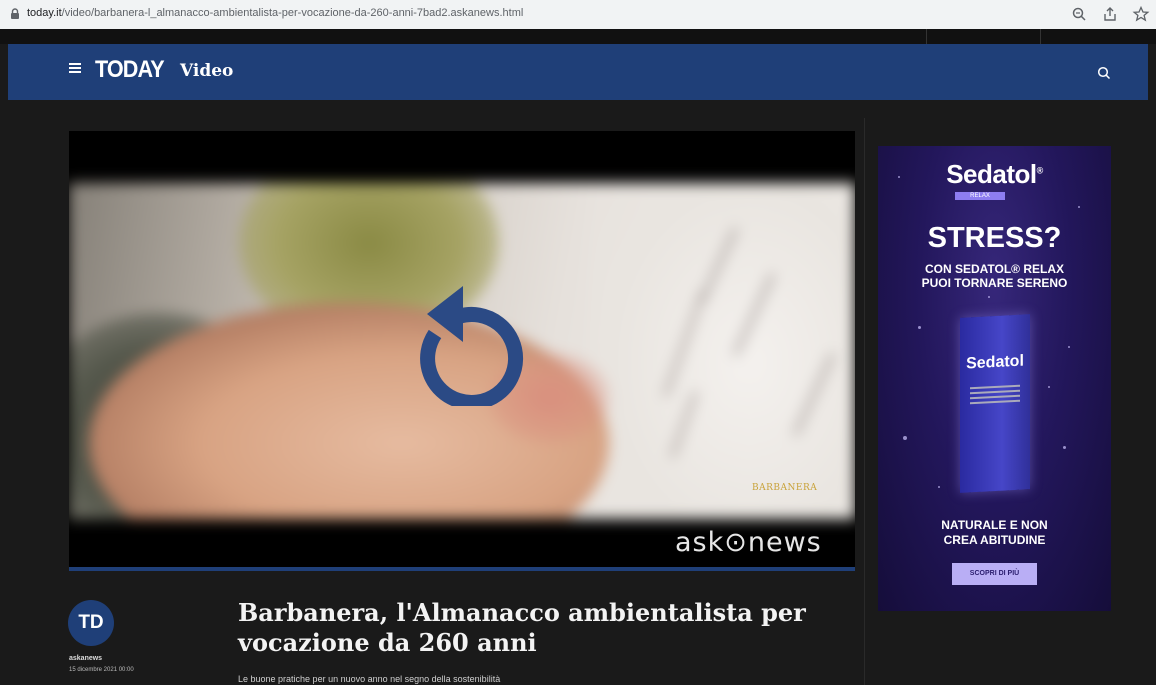 The width and height of the screenshot is (1156, 685). Describe the element at coordinates (578, 36) in the screenshot. I see `top-strip` at that location.